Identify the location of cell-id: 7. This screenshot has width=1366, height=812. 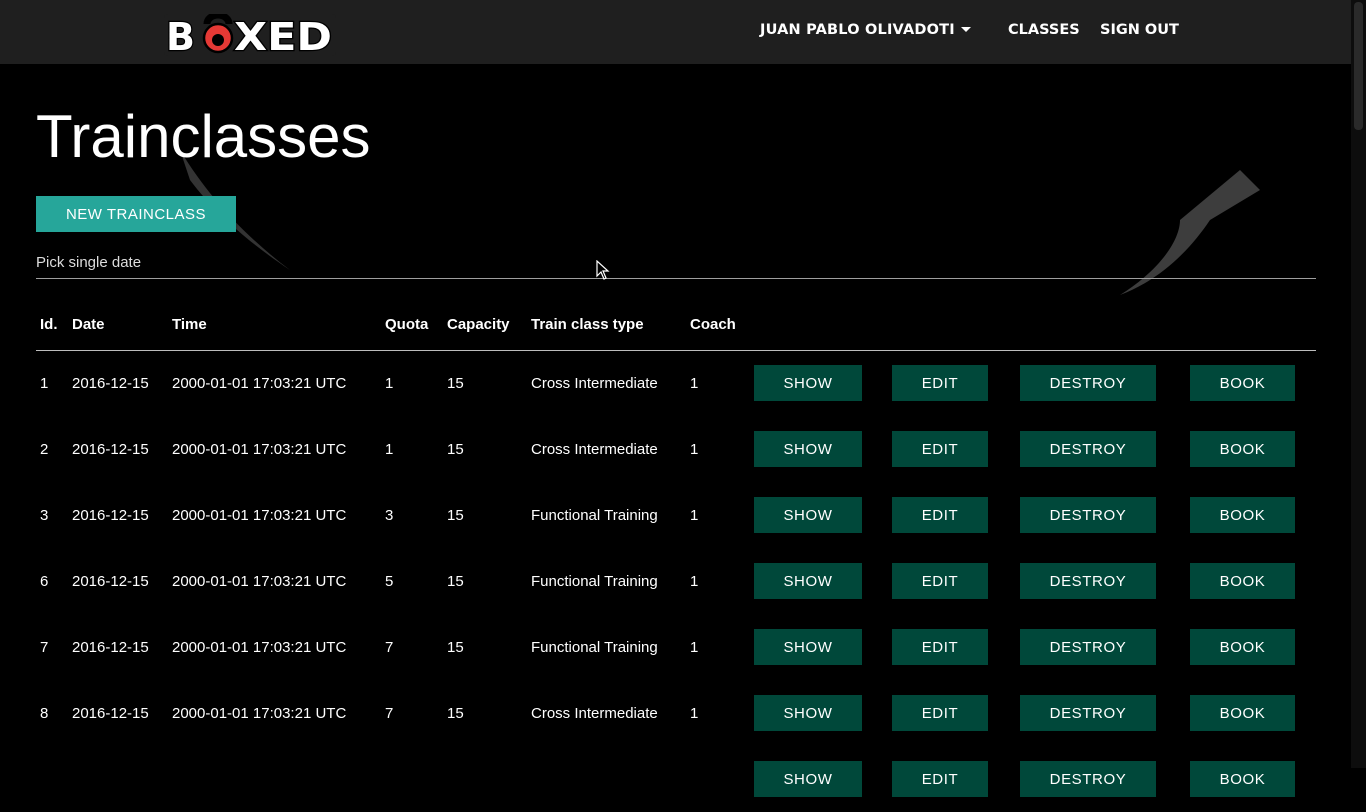
(44, 647).